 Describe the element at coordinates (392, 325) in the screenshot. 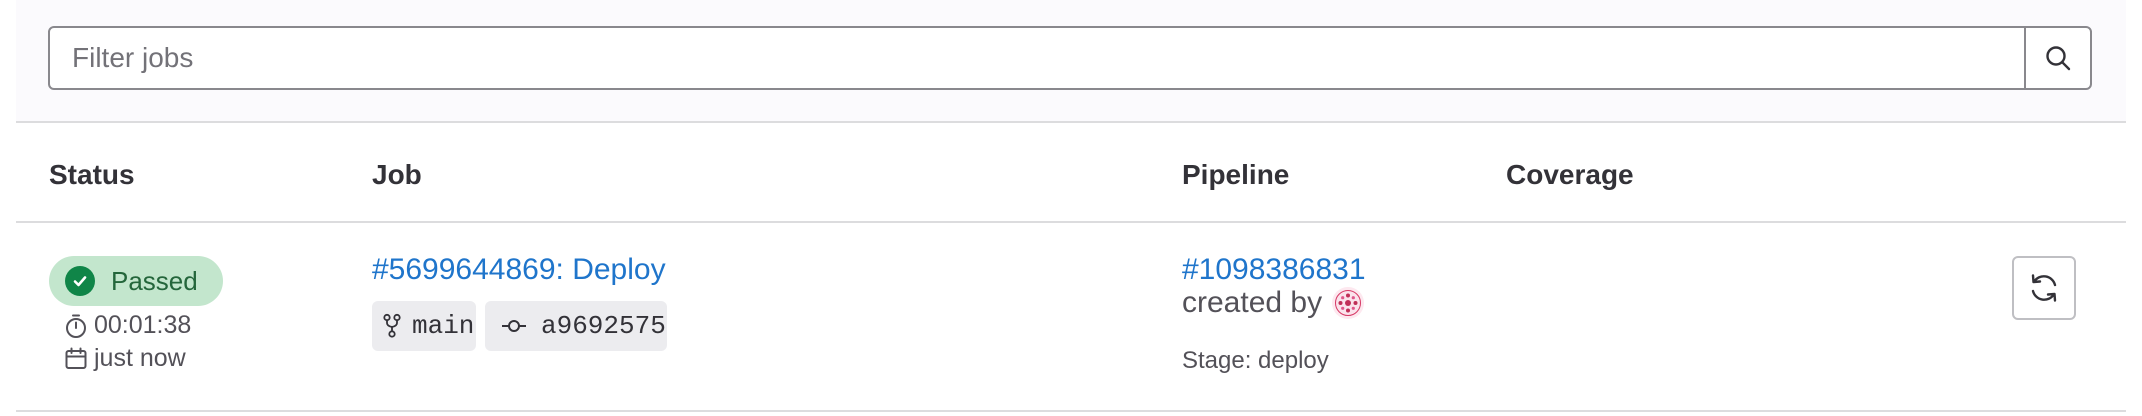

I see `branch-icon` at that location.